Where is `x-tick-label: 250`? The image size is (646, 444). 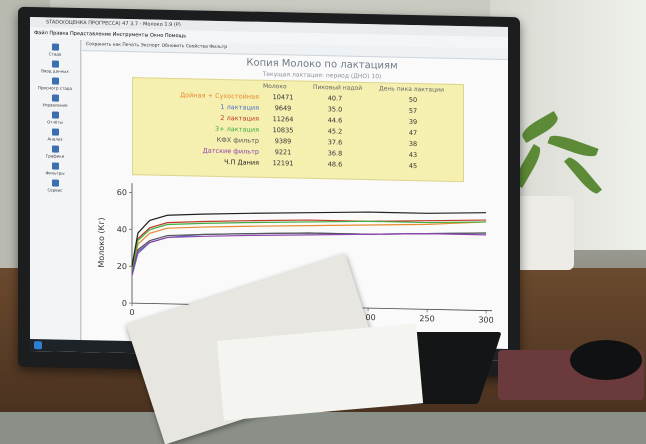 x-tick-label: 250 is located at coordinates (426, 318).